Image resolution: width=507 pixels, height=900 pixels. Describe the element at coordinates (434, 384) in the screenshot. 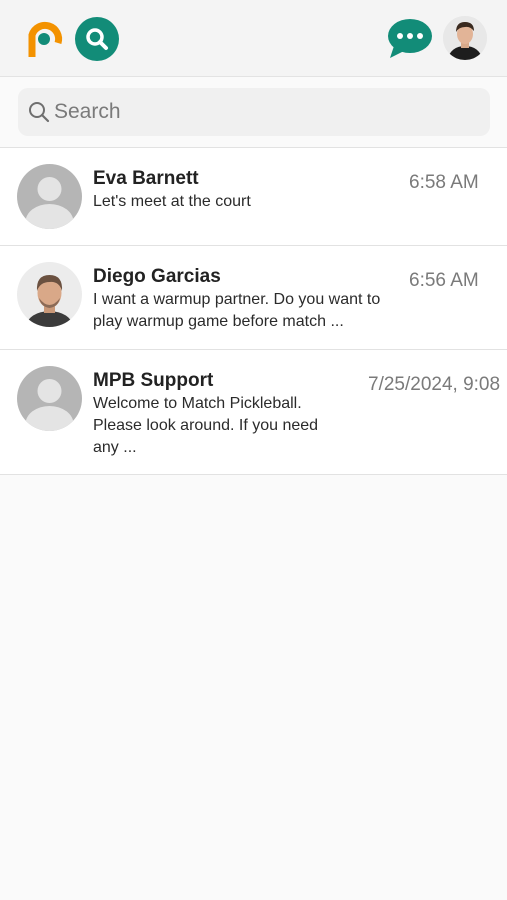

I see `conversation-time: 7/25/2024, 9:08` at that location.